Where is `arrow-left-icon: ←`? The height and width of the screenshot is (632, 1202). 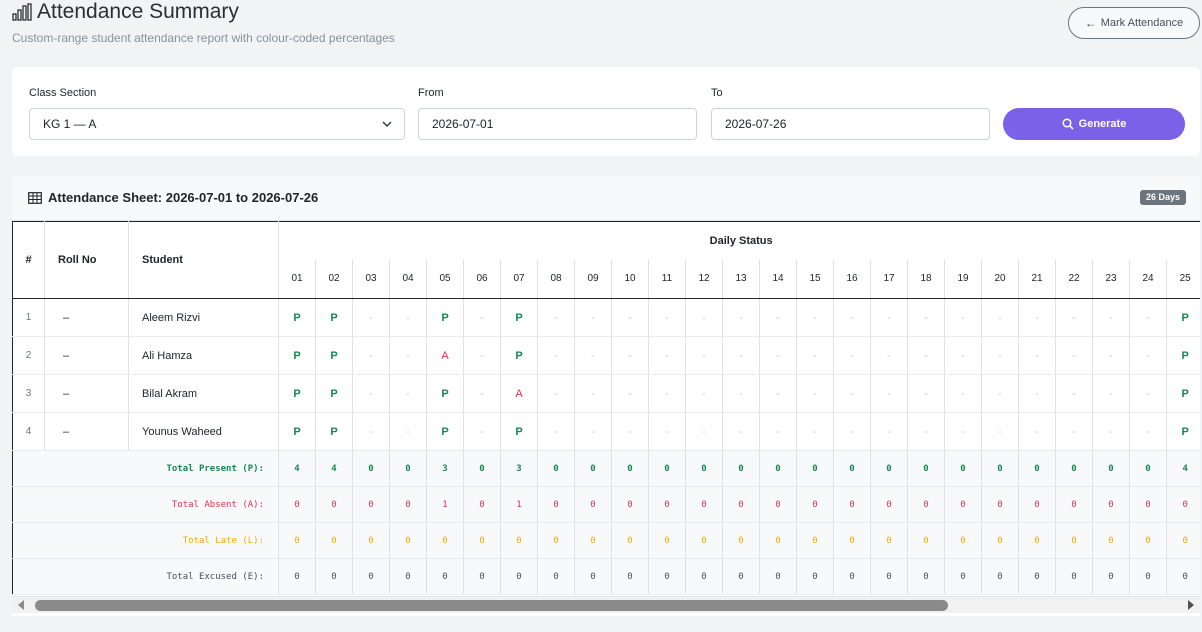
arrow-left-icon: ← is located at coordinates (1090, 23).